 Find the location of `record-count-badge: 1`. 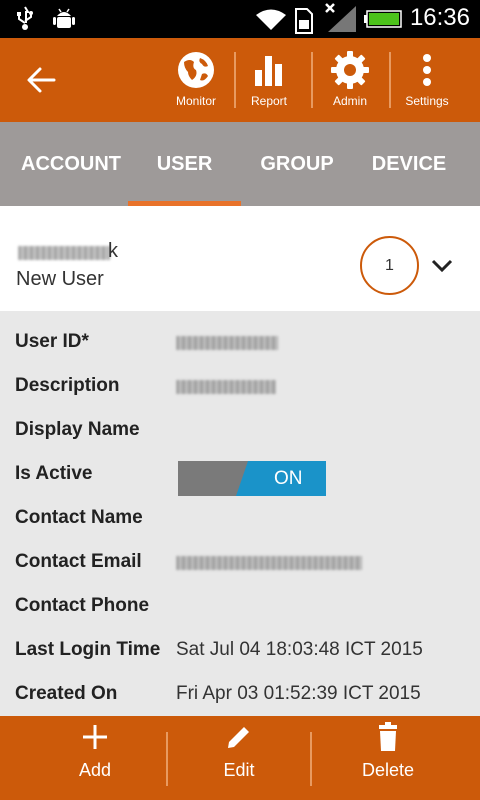

record-count-badge: 1 is located at coordinates (389, 265).